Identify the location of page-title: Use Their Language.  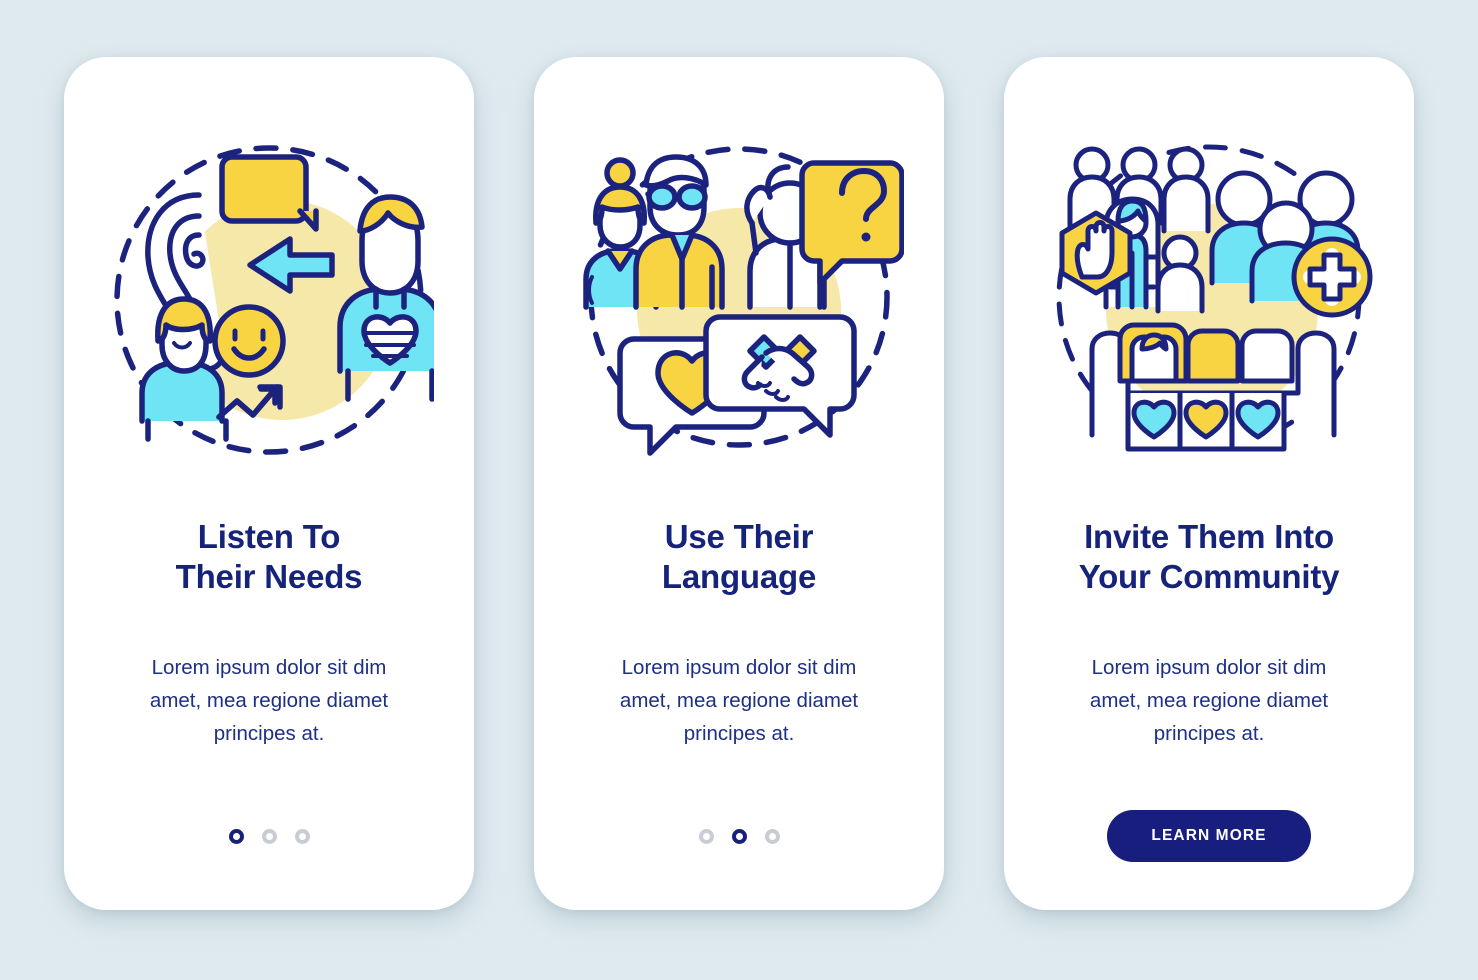
(739, 560).